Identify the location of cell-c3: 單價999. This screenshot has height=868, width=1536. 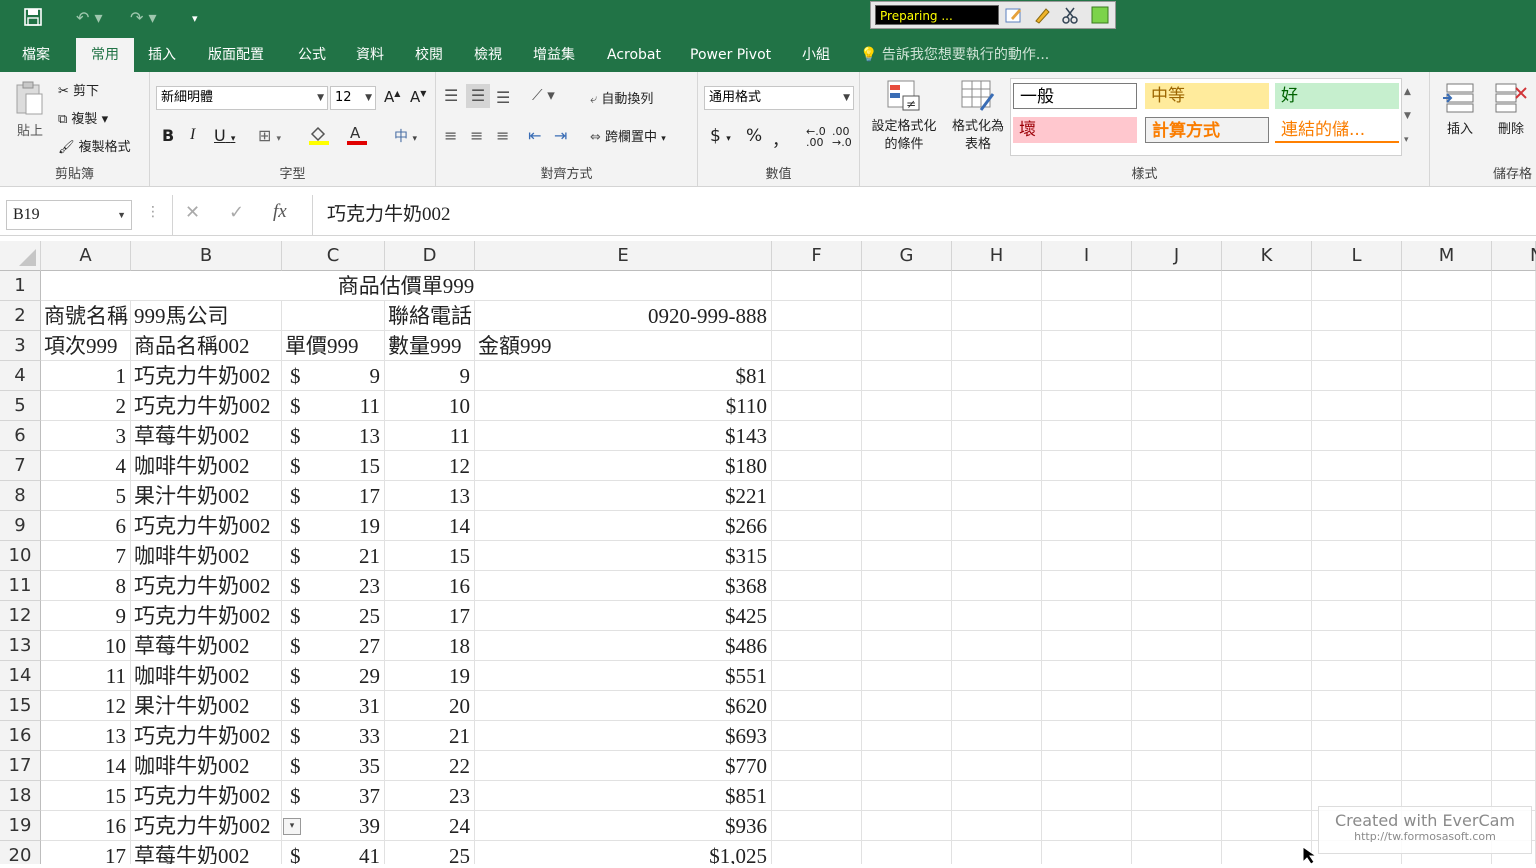
(333, 346).